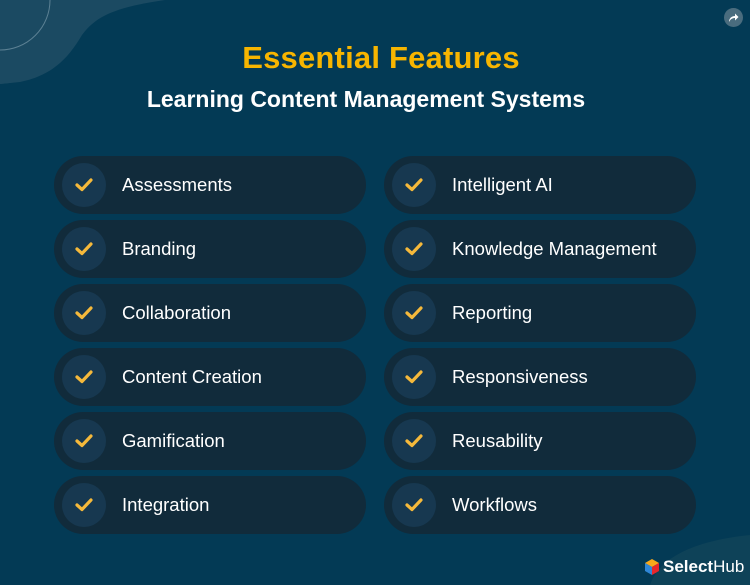 The height and width of the screenshot is (585, 750). I want to click on feature-label: Collaboration, so click(177, 312).